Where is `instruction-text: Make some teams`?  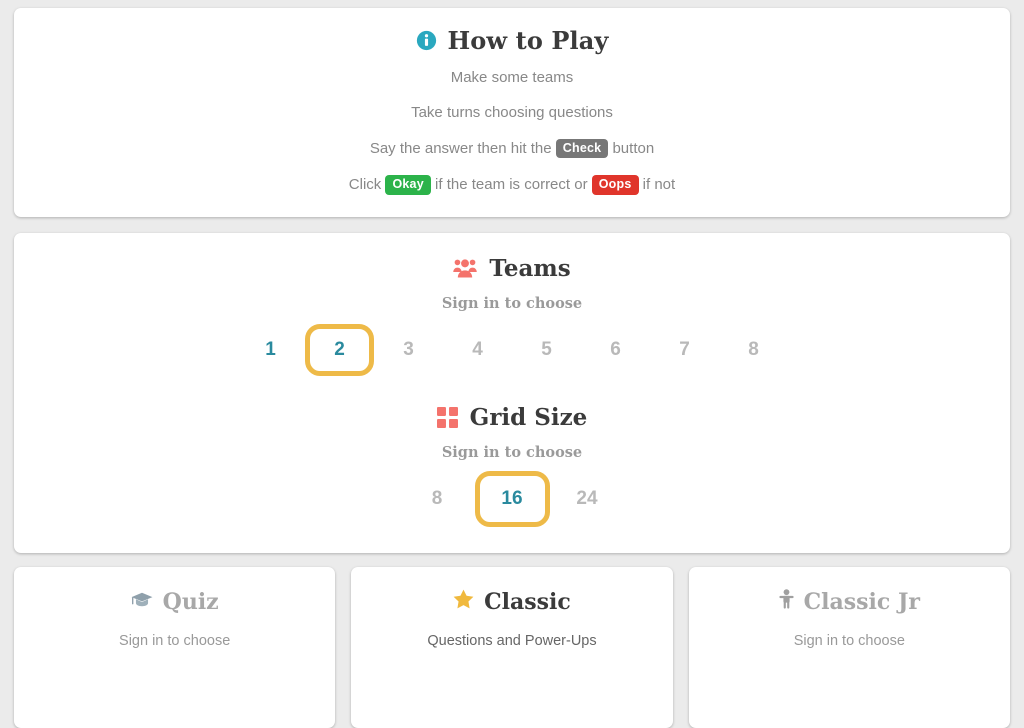
instruction-text: Make some teams is located at coordinates (512, 77).